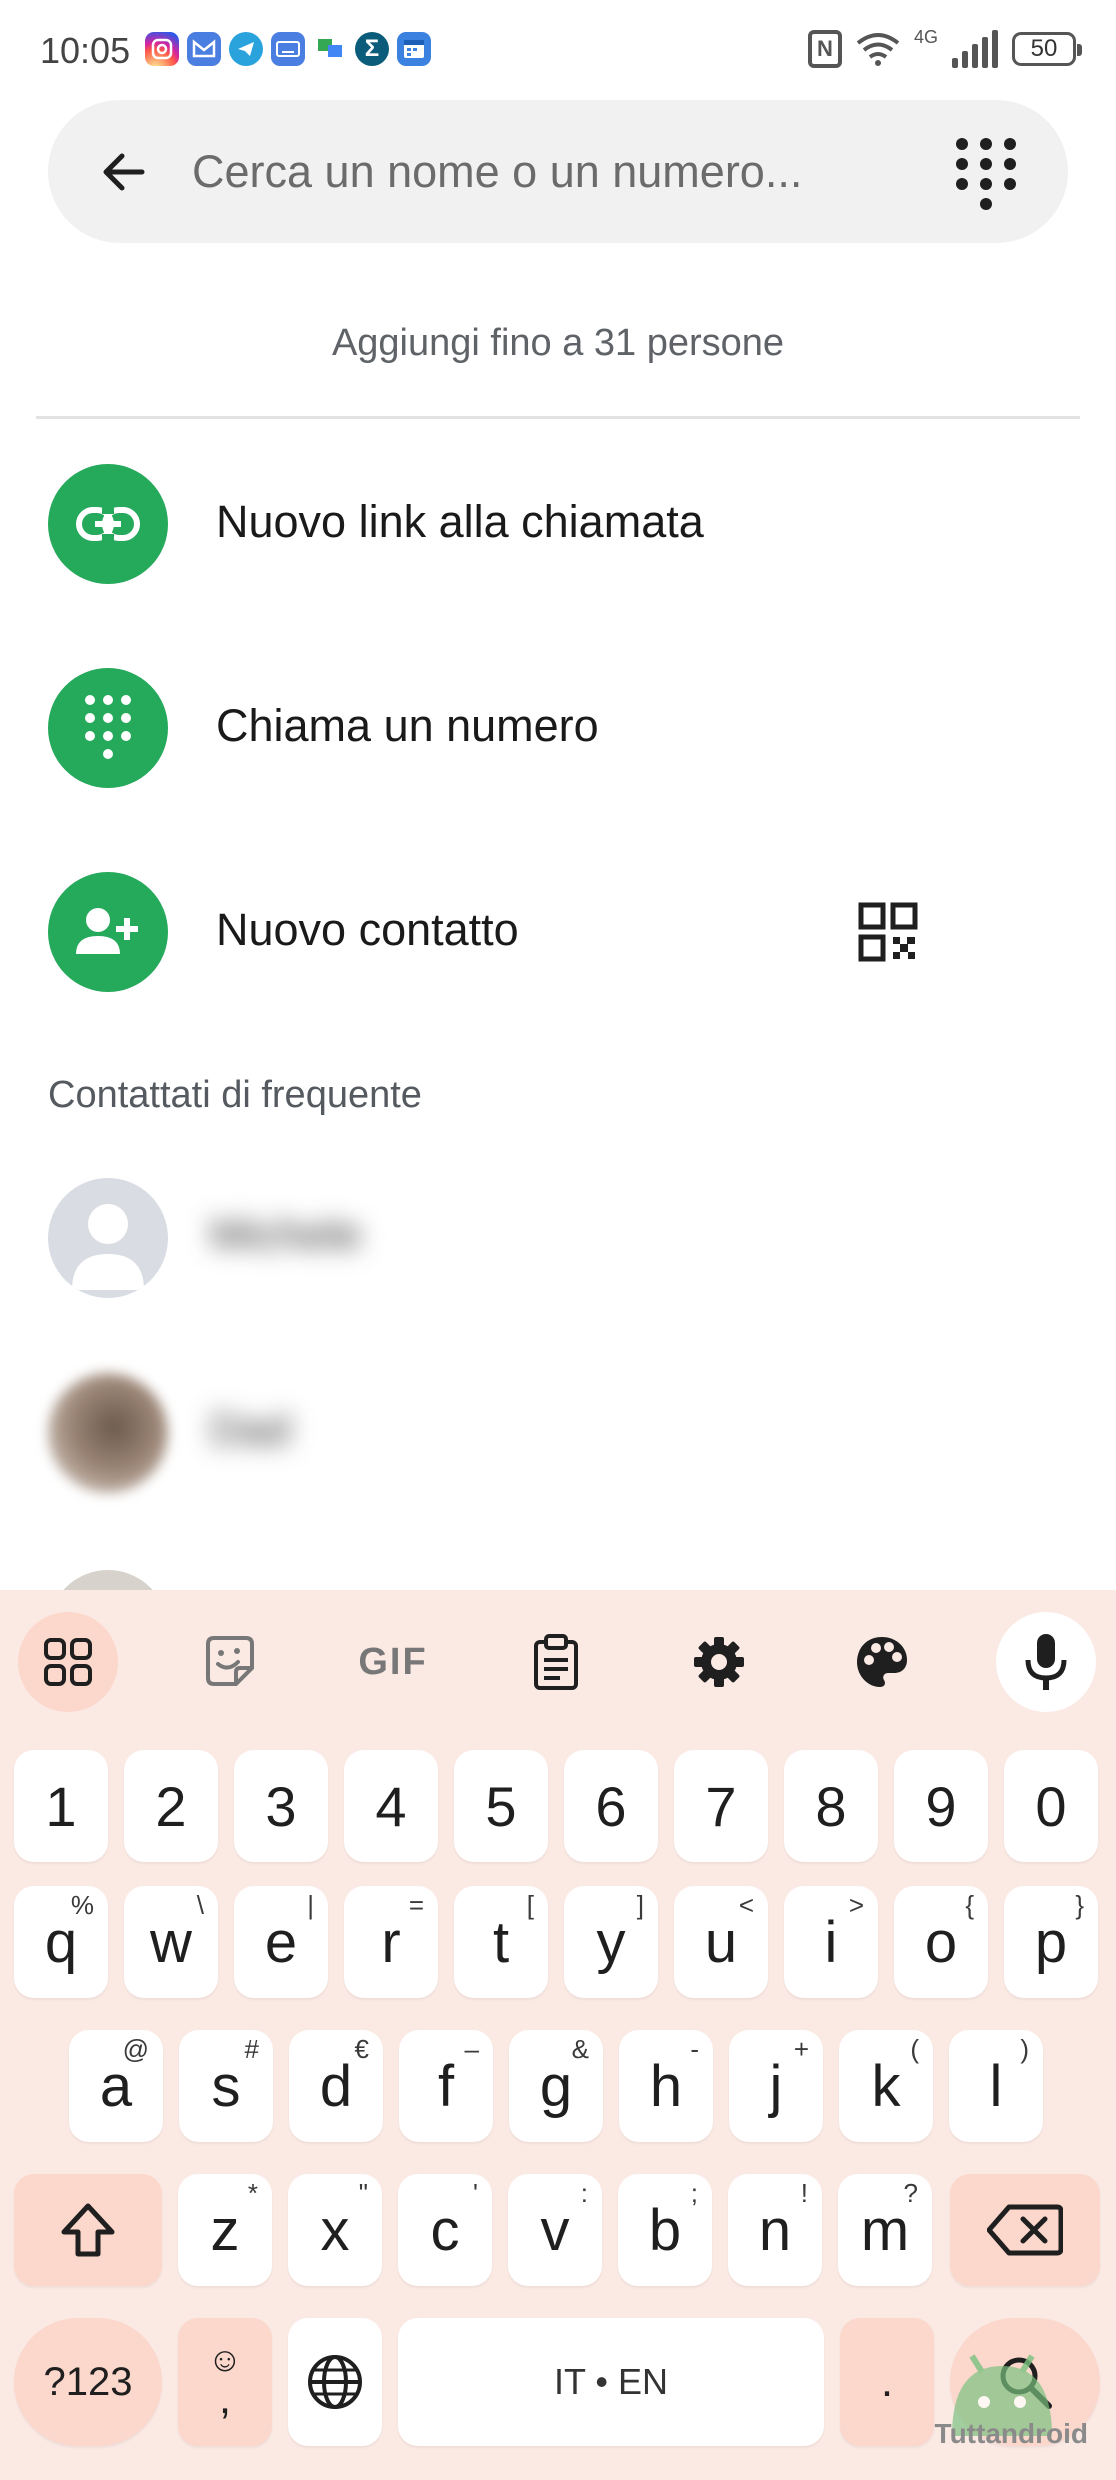  What do you see at coordinates (611, 1942) in the screenshot?
I see `key-y: y]` at bounding box center [611, 1942].